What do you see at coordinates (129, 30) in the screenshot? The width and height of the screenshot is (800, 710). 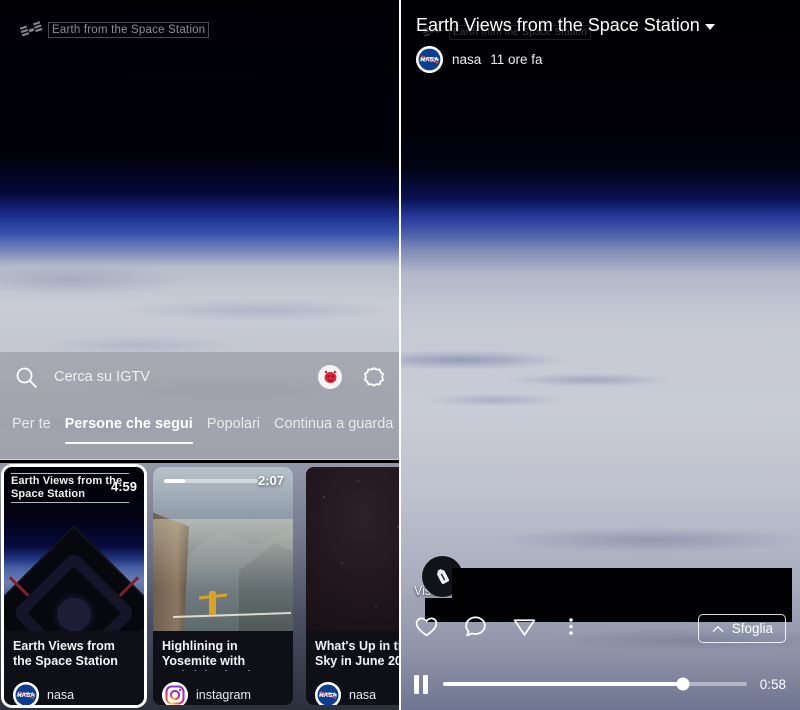 I see `watermark-label: Earth from the Space Station` at bounding box center [129, 30].